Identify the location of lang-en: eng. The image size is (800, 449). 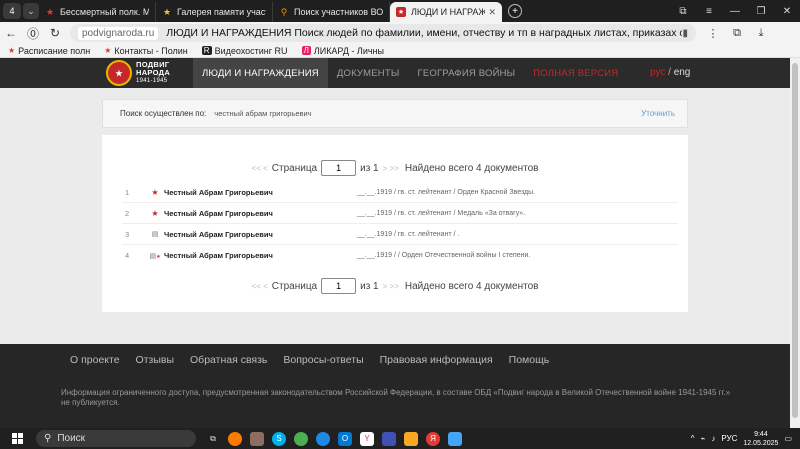
(682, 72).